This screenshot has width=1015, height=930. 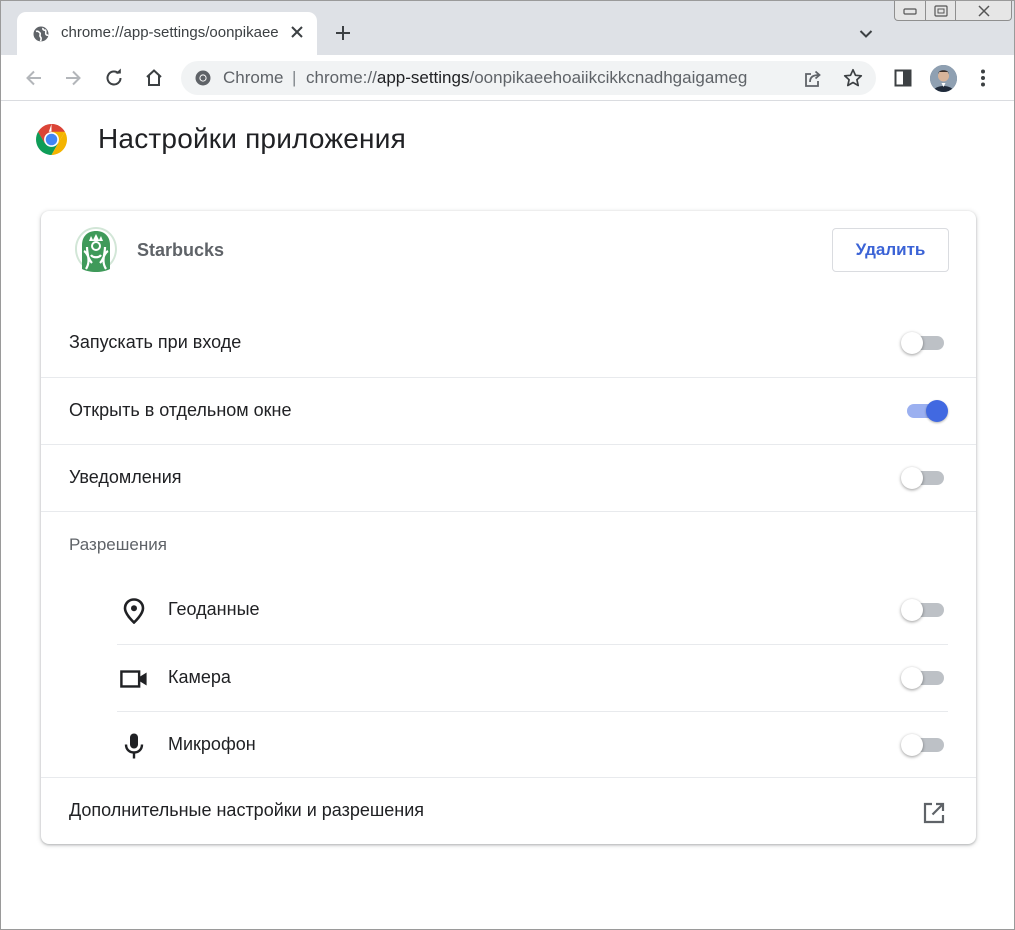 I want to click on permissions-header-row: Разрешения, so click(x=508, y=544).